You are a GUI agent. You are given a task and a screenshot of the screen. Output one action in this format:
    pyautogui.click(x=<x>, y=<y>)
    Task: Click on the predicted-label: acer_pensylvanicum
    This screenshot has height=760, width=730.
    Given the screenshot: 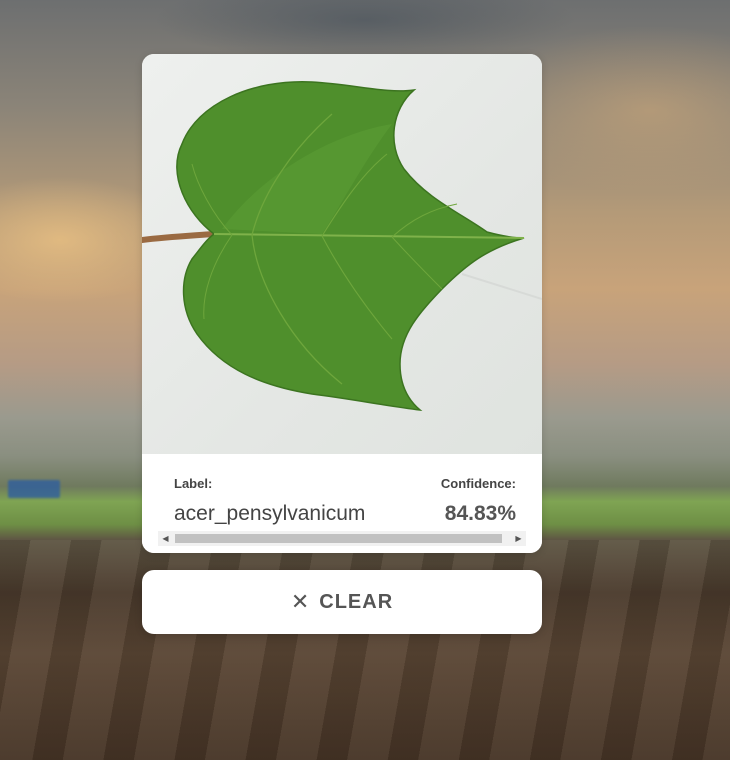 What is the action you would take?
    pyautogui.click(x=270, y=513)
    